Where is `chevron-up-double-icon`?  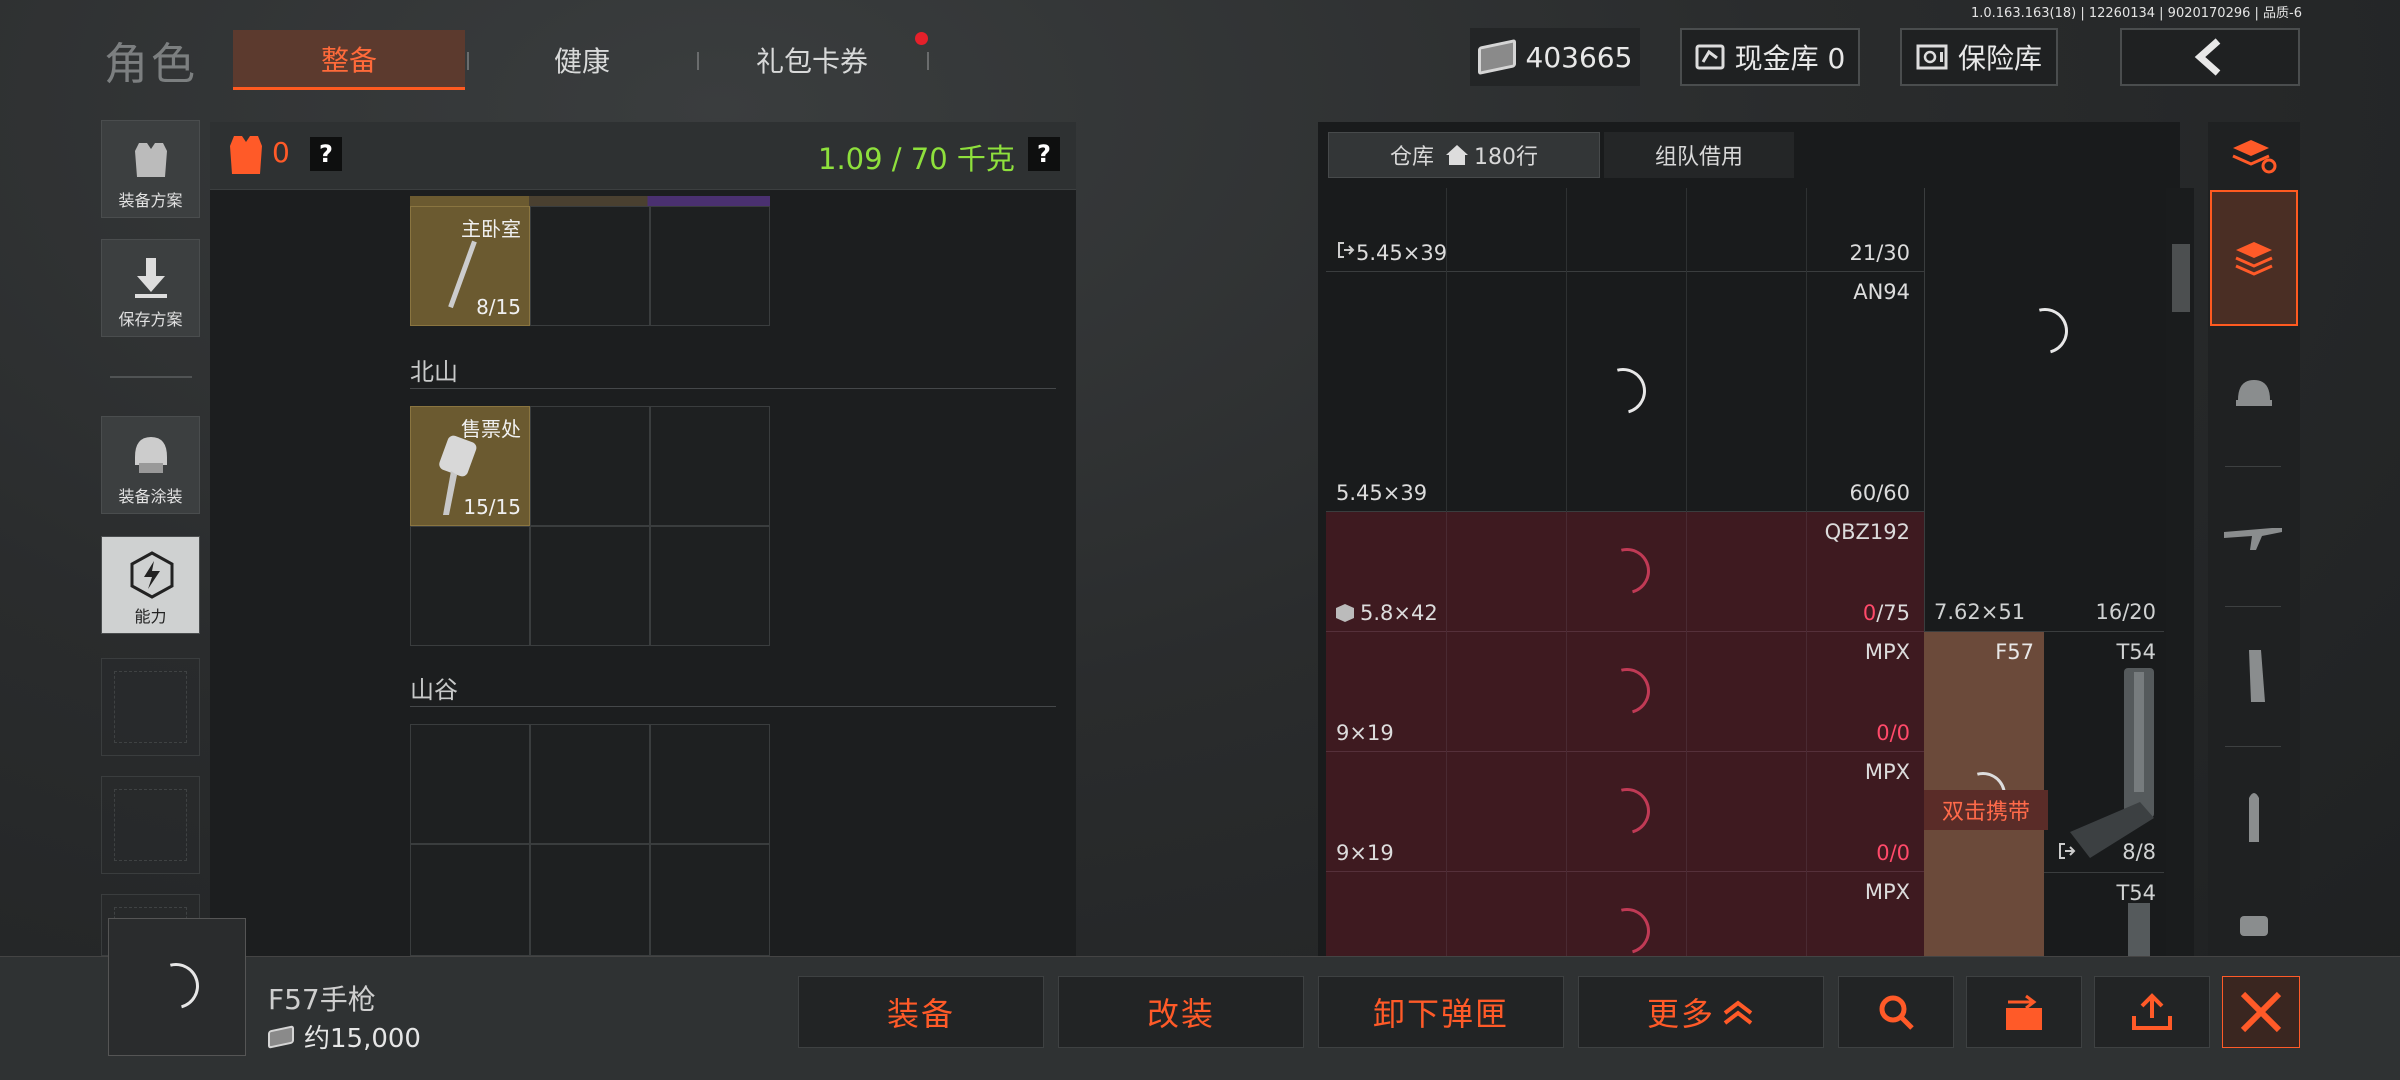 chevron-up-double-icon is located at coordinates (1738, 1012).